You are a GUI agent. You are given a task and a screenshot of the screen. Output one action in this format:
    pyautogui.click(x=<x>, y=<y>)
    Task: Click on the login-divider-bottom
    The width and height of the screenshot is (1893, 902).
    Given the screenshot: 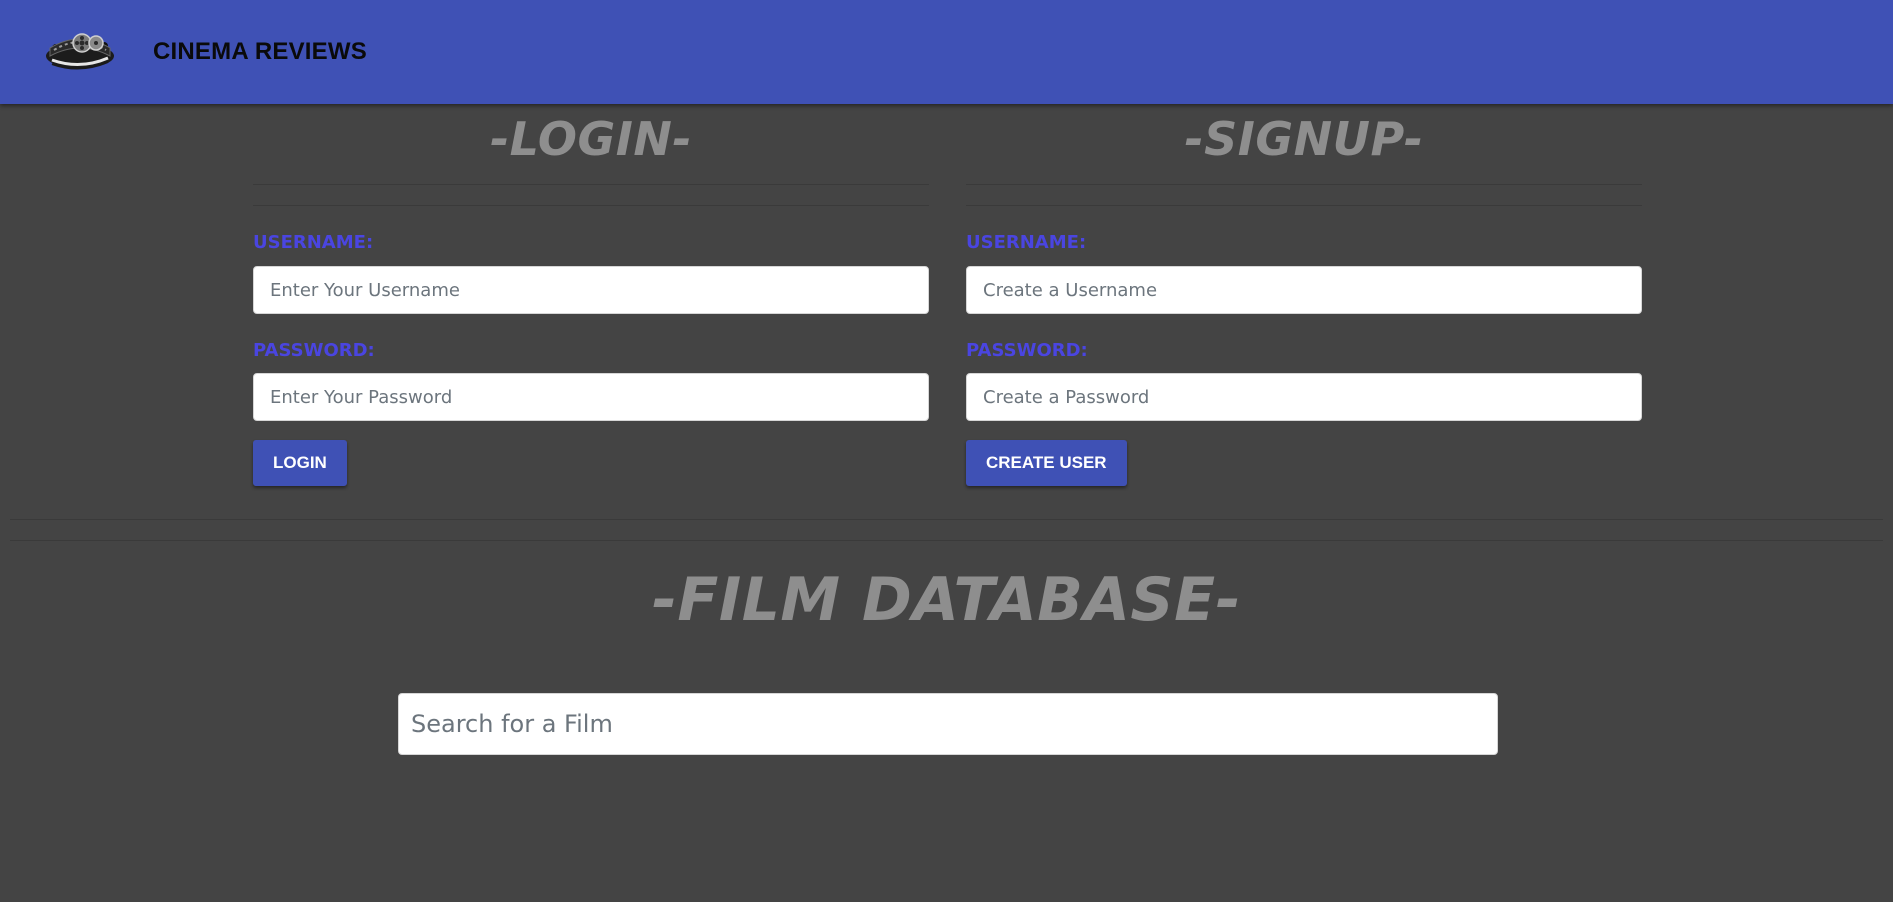 What is the action you would take?
    pyautogui.click(x=591, y=205)
    